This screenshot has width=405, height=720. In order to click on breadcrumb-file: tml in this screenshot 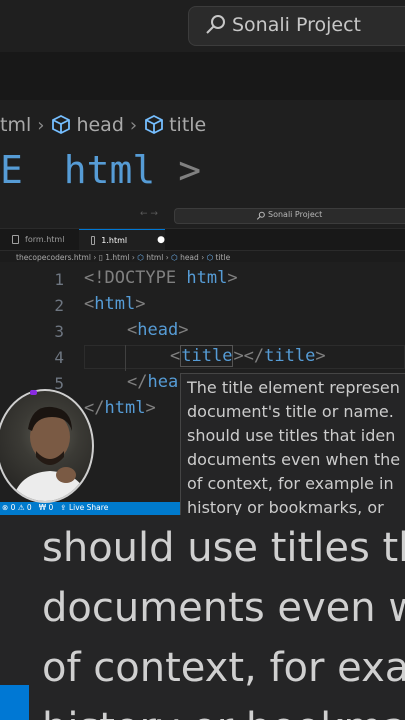, I will do `click(15, 125)`.